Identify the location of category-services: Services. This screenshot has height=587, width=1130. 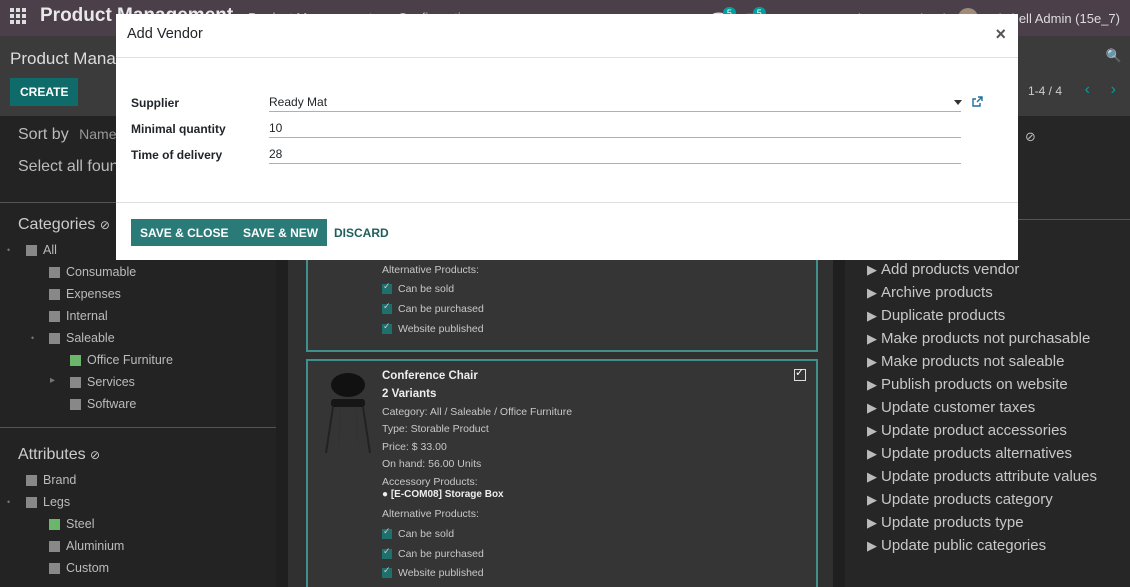
(102, 382).